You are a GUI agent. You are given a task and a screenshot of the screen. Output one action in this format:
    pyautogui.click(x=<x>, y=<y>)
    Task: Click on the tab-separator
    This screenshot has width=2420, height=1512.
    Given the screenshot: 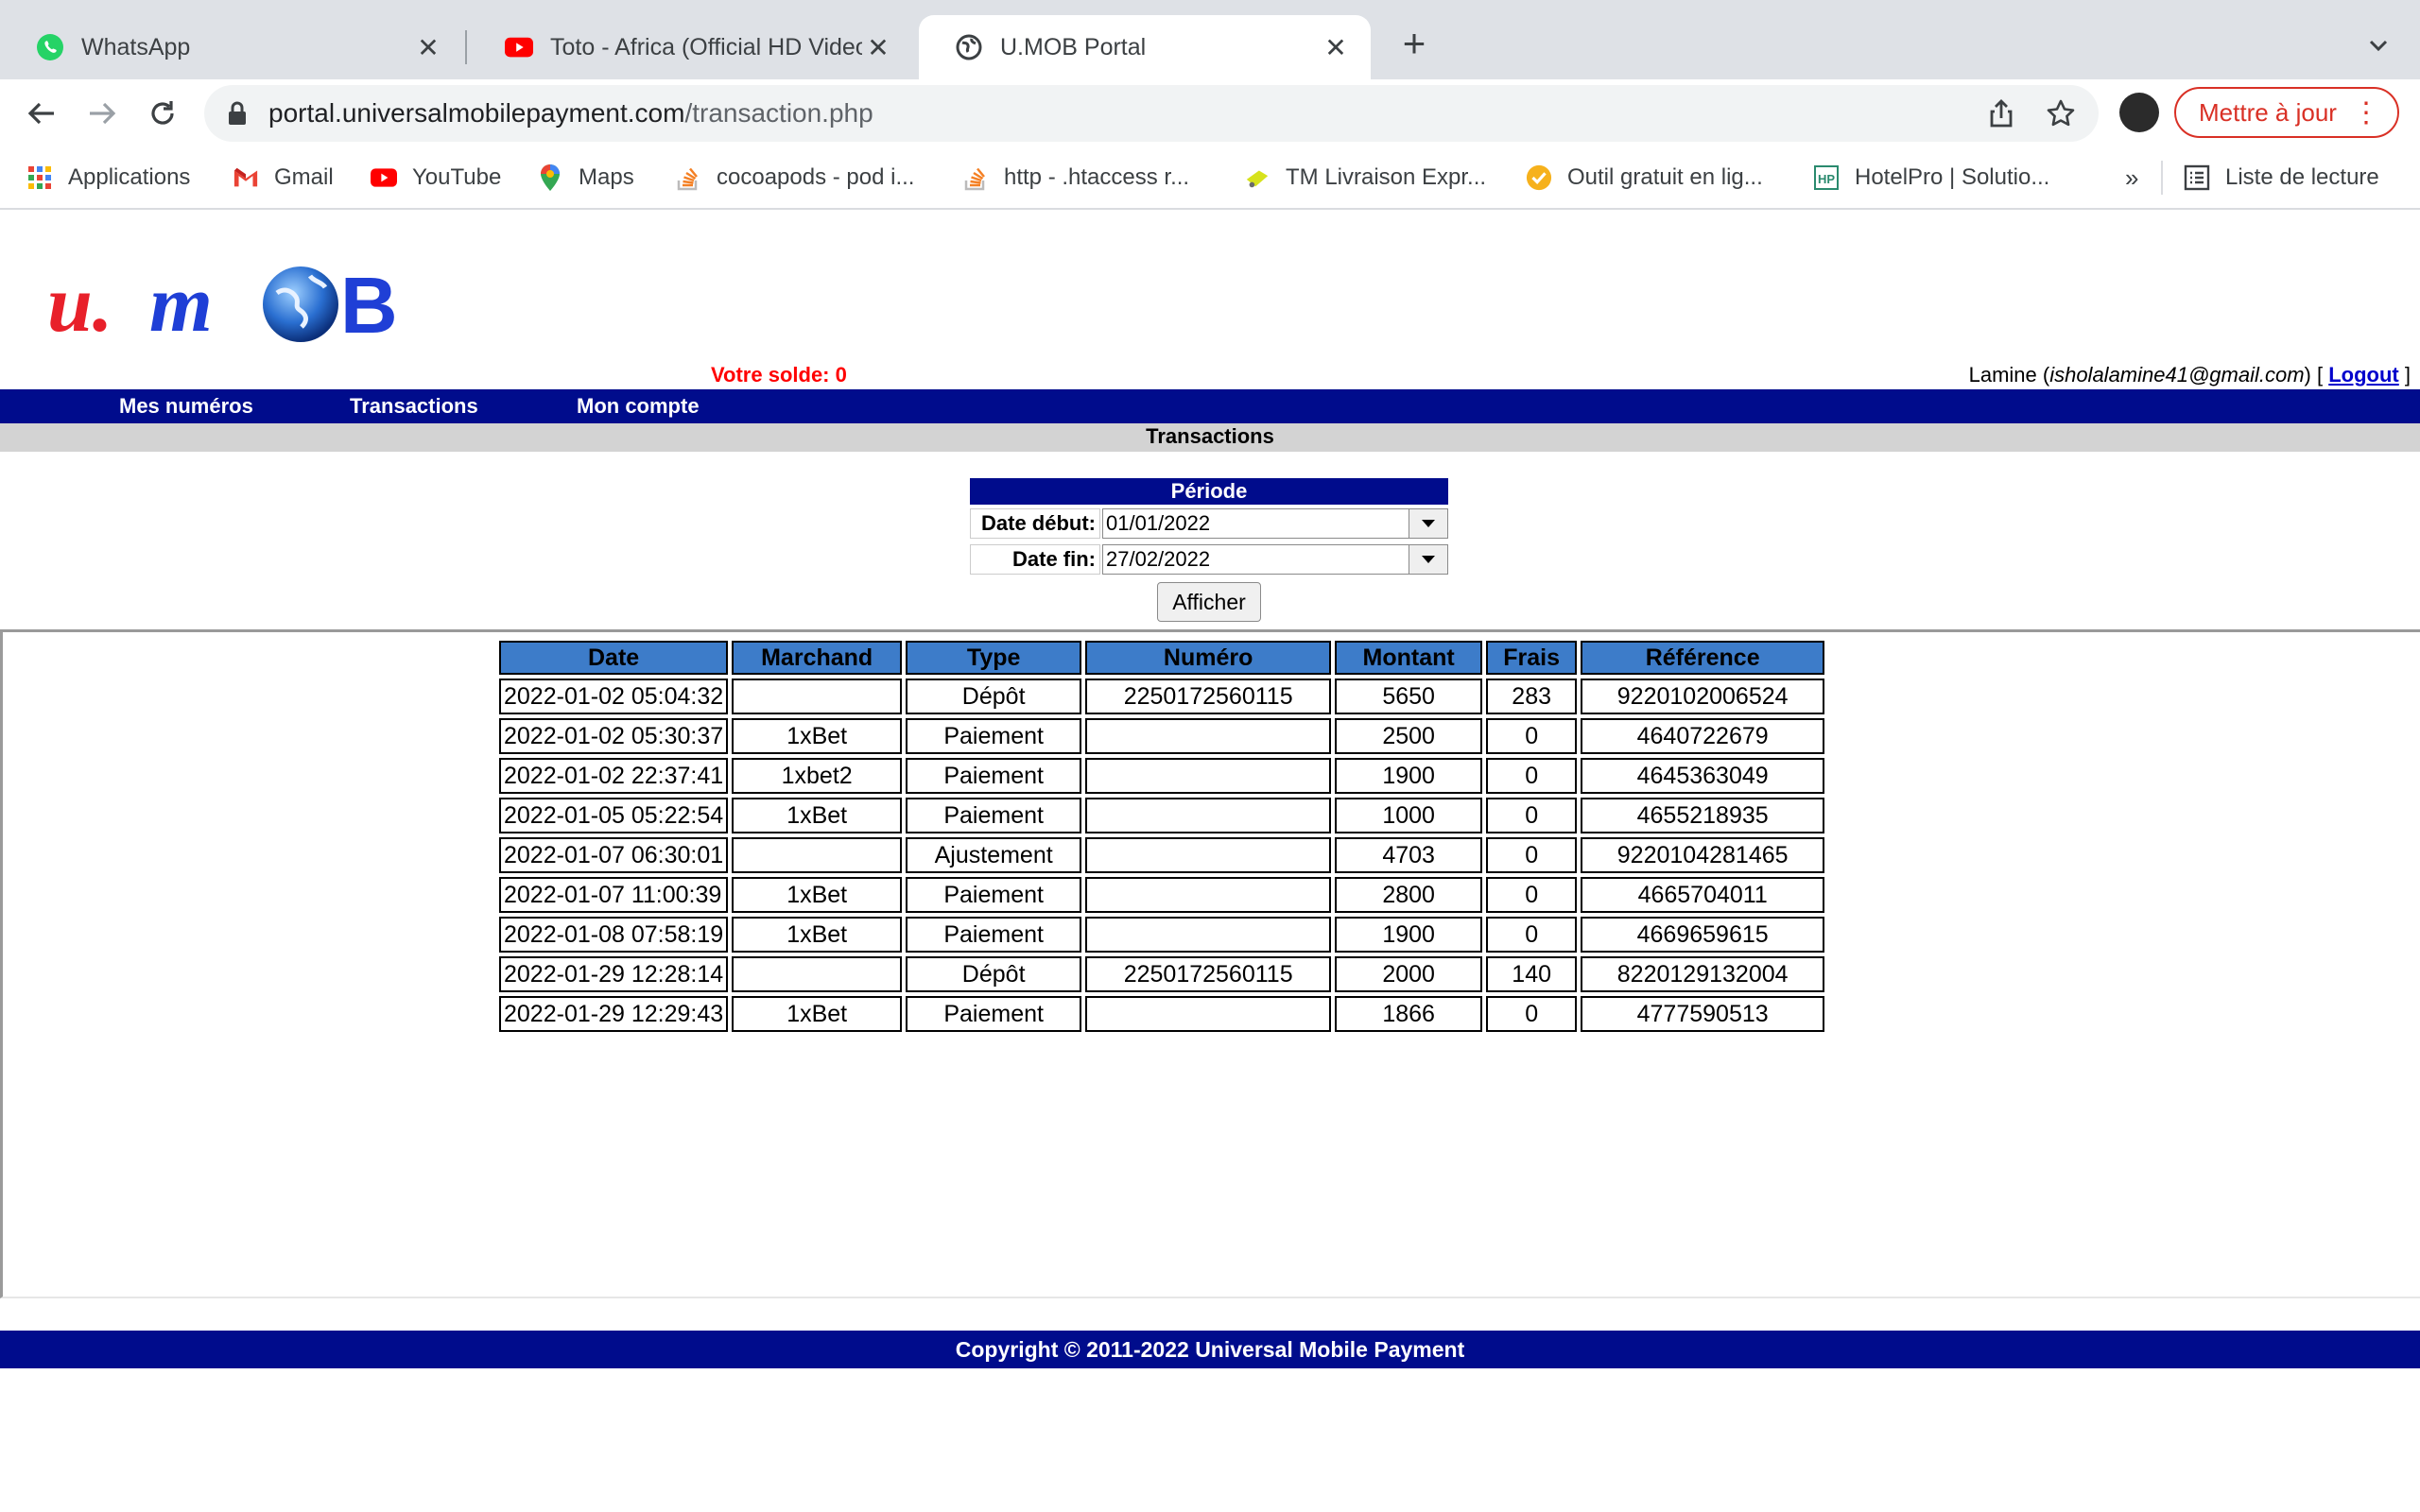 What is the action you would take?
    pyautogui.click(x=466, y=47)
    